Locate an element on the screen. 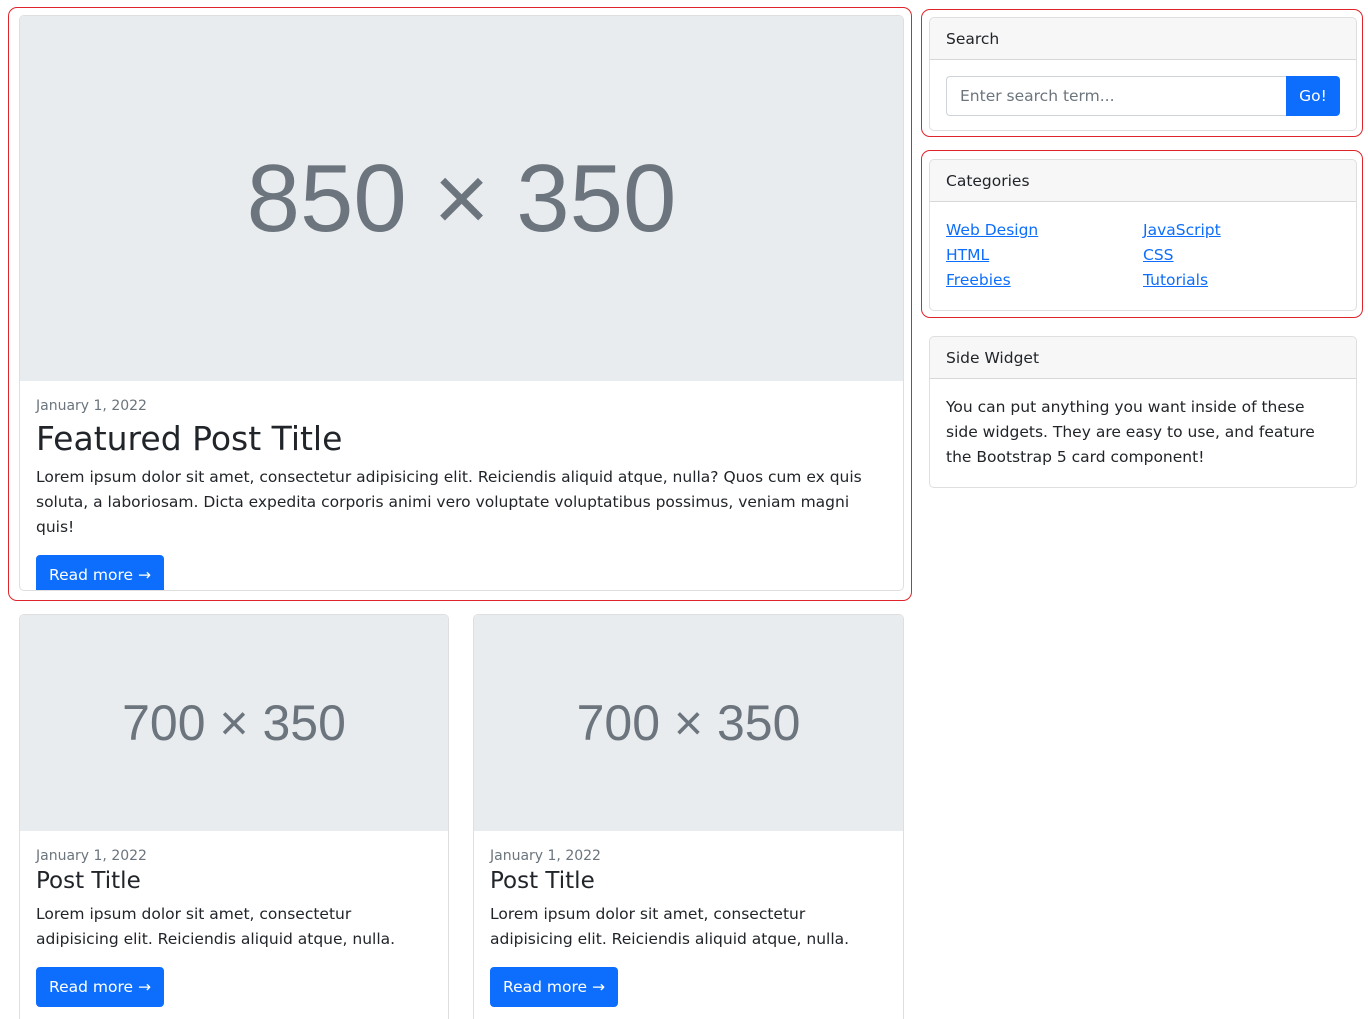 The height and width of the screenshot is (1019, 1368). featured-read-more-button: Read more → is located at coordinates (100, 572).